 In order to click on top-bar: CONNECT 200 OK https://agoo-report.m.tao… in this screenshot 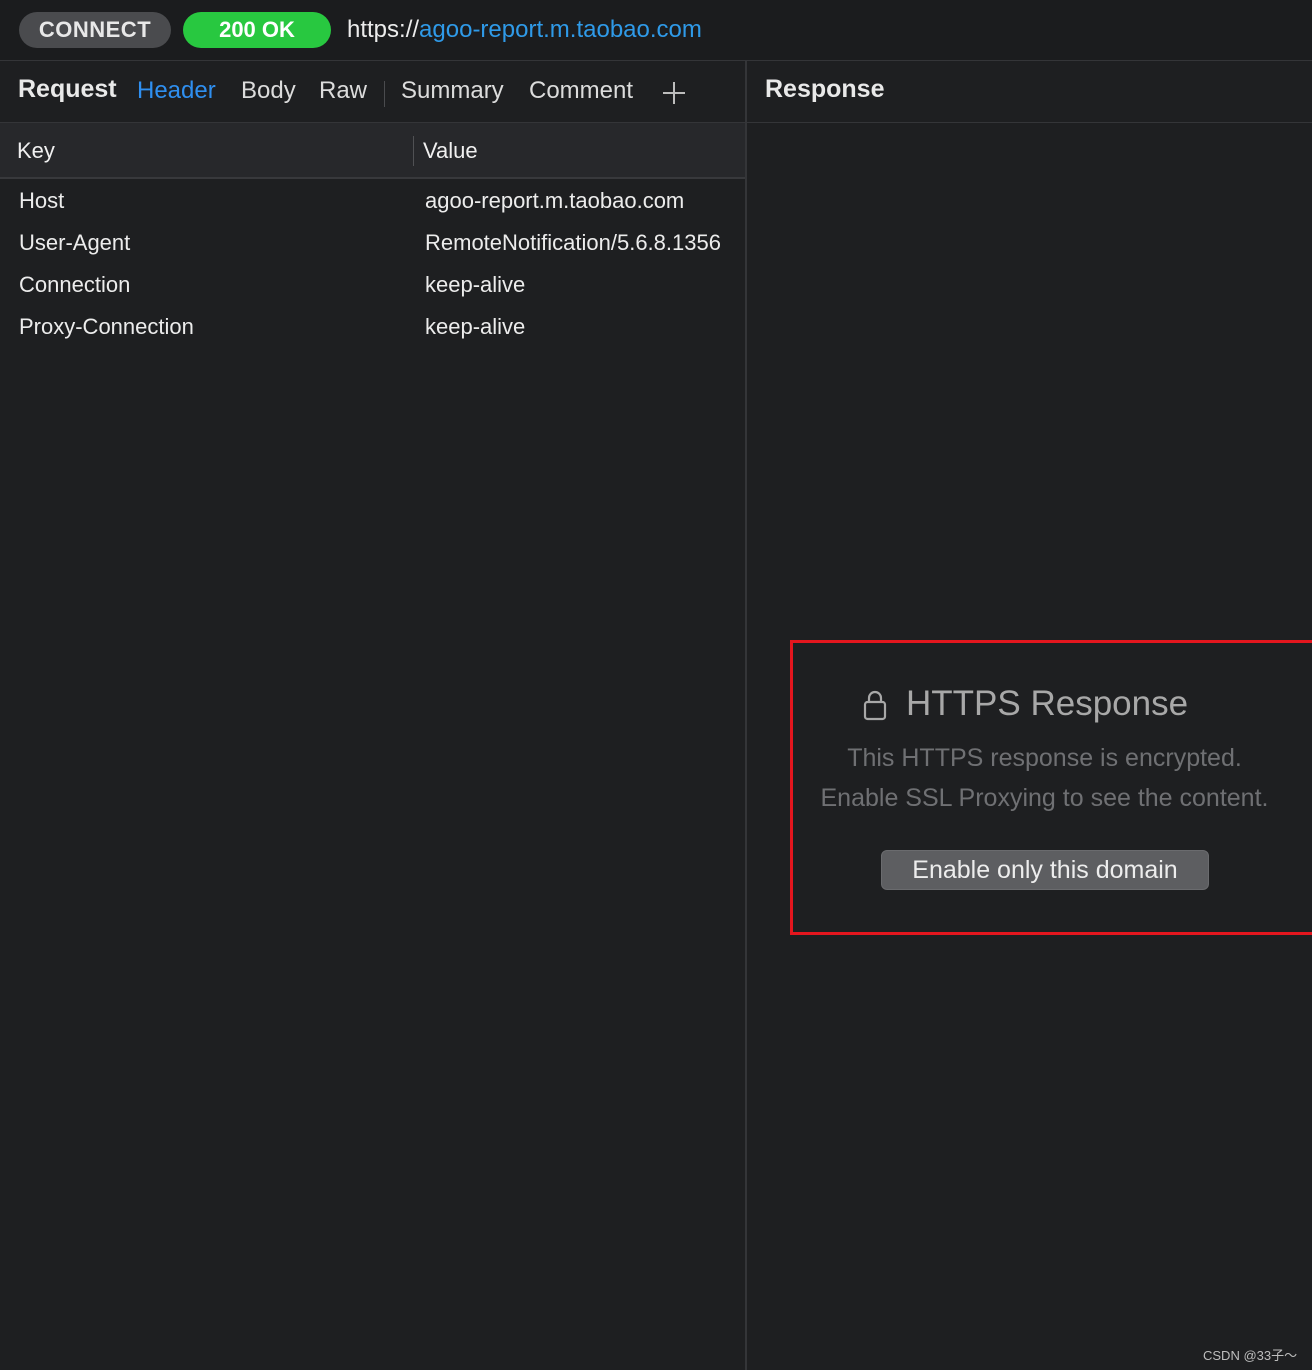, I will do `click(656, 30)`.